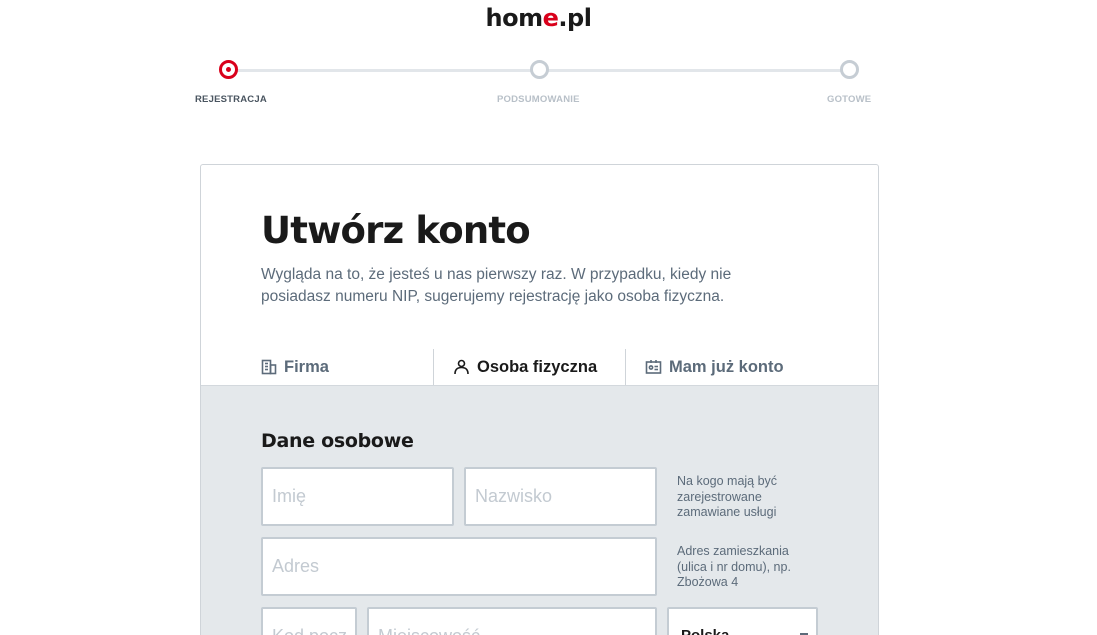 This screenshot has width=1097, height=635. I want to click on account-type-tabs: Firma Osoba fizyczna Mam już konto, so click(539, 367).